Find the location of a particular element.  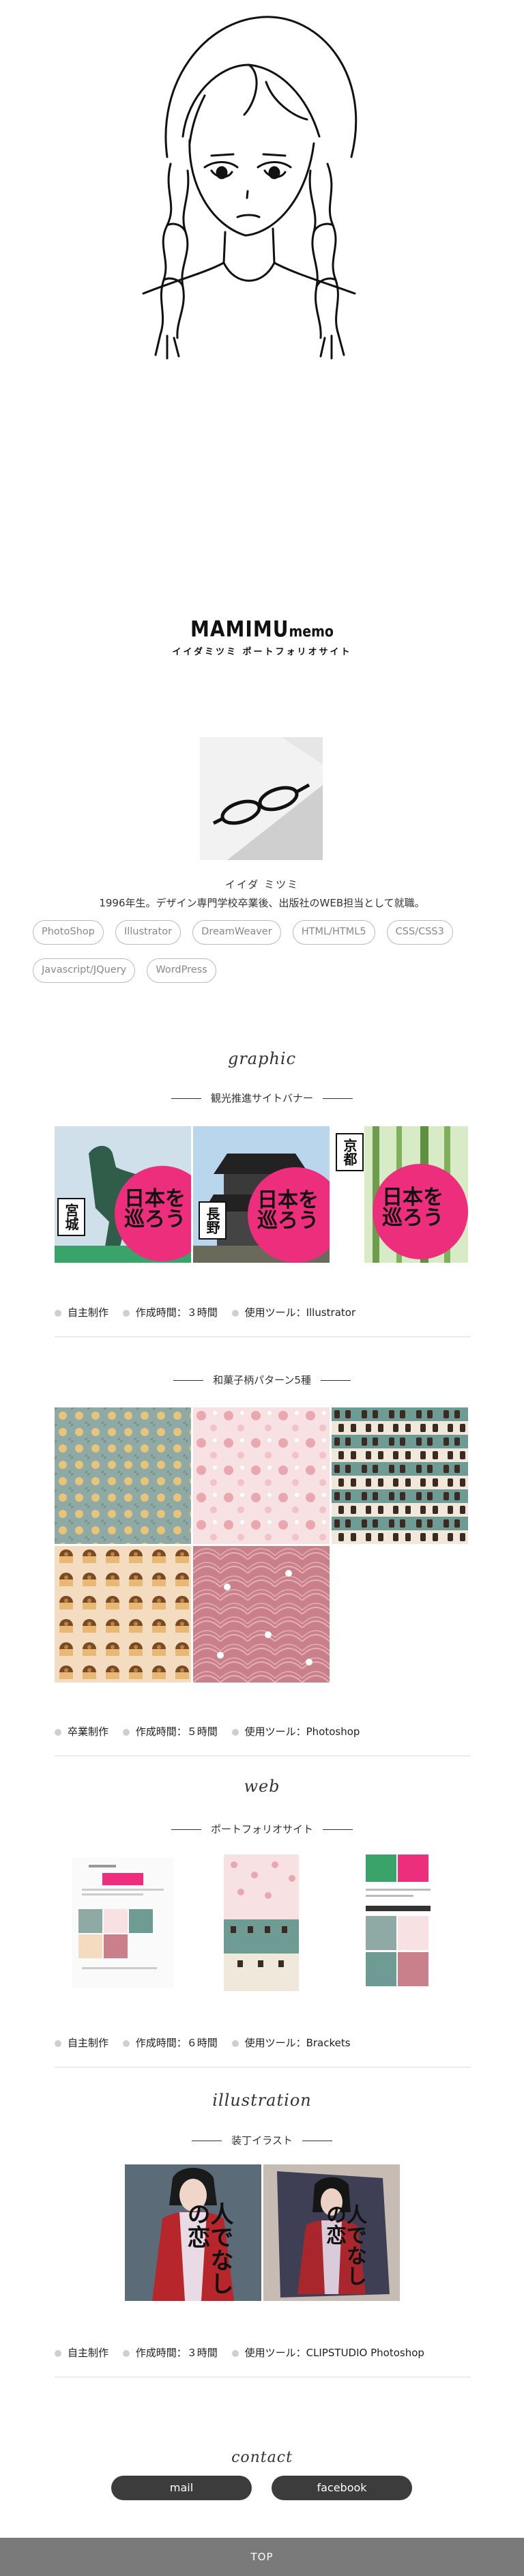

mail-button: mail is located at coordinates (181, 2488).